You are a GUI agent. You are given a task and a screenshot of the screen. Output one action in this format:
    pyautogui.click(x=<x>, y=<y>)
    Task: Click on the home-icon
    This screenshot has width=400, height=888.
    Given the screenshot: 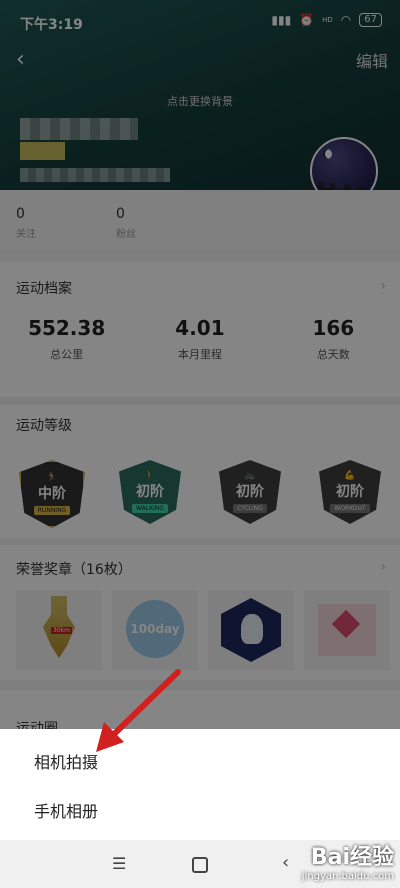 What is the action you would take?
    pyautogui.click(x=200, y=865)
    